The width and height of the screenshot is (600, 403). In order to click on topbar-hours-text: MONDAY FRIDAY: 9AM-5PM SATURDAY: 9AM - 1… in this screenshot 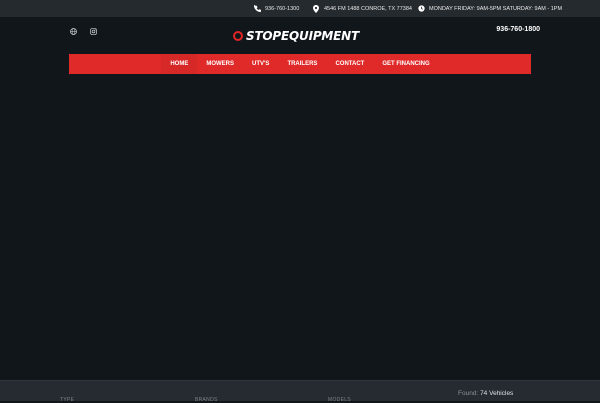, I will do `click(496, 8)`.